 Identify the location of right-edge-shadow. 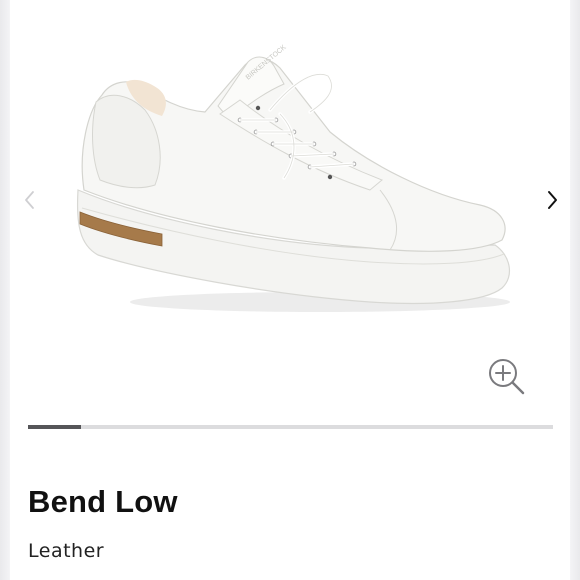
(575, 290).